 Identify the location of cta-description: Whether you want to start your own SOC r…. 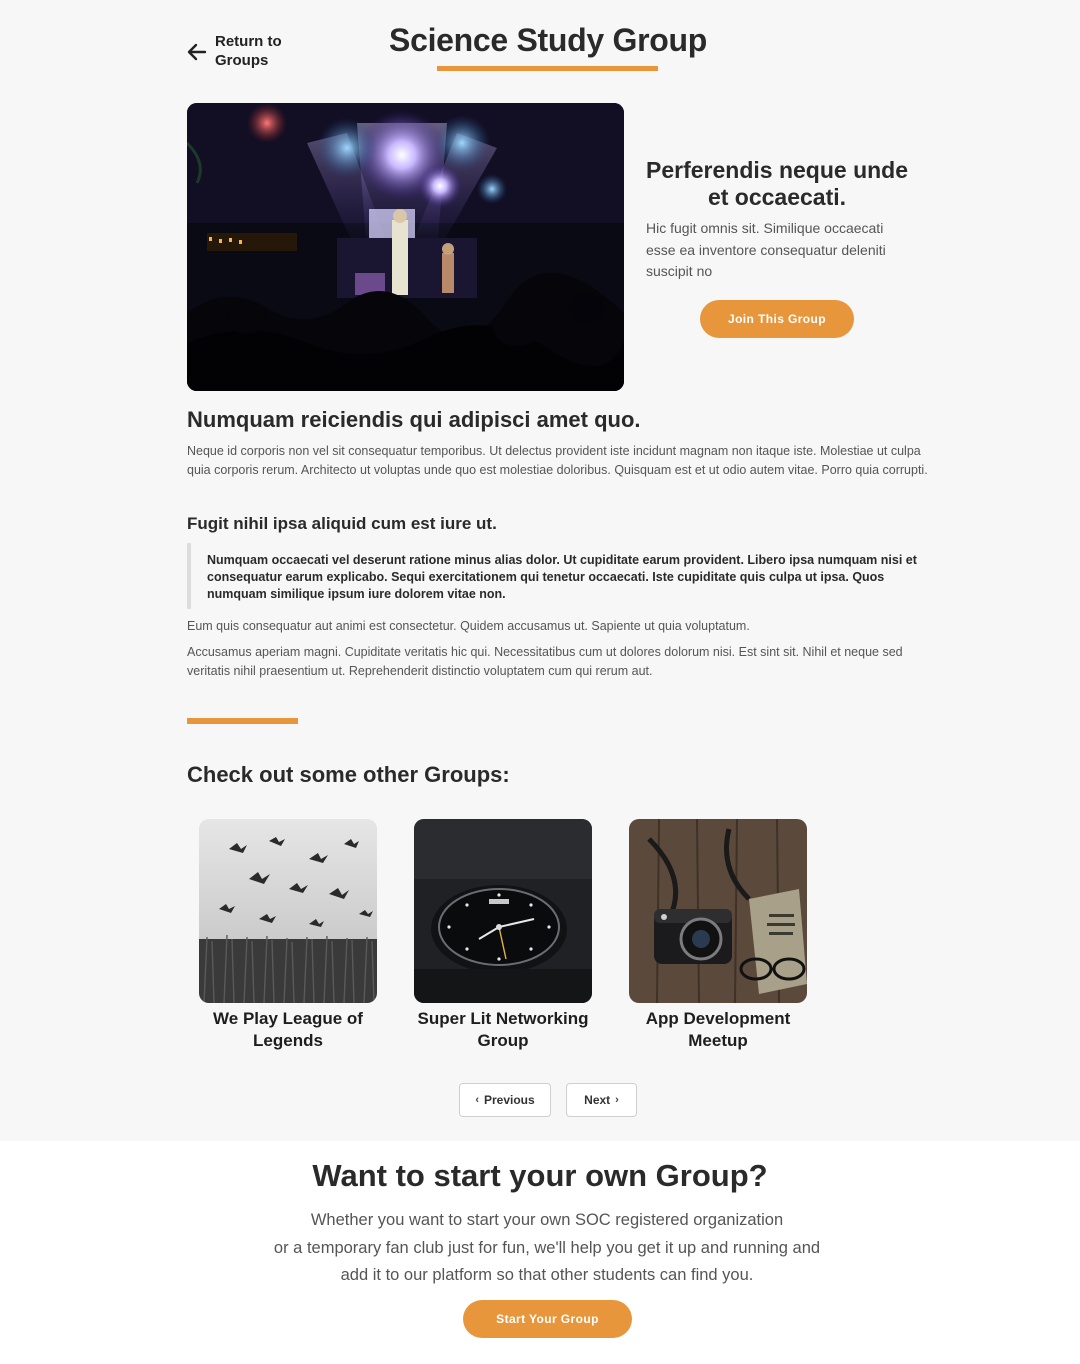
(547, 1248).